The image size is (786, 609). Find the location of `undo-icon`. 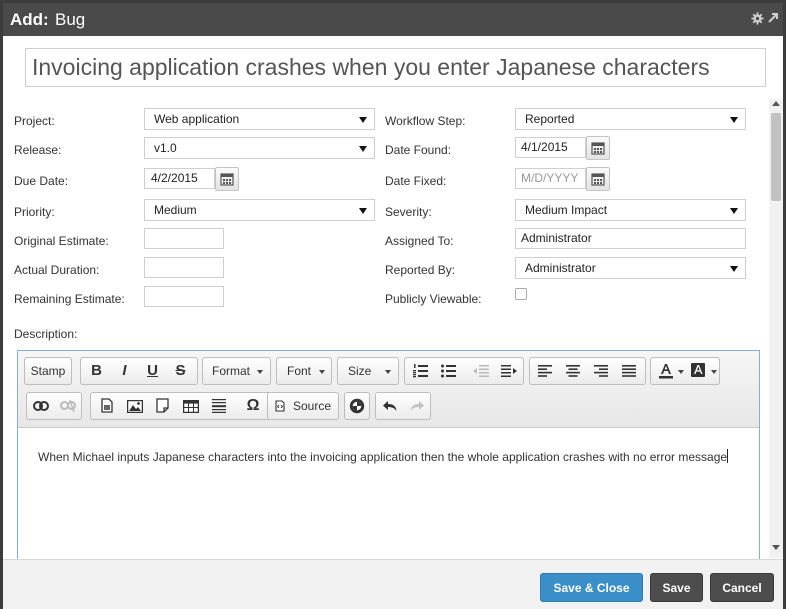

undo-icon is located at coordinates (390, 406).